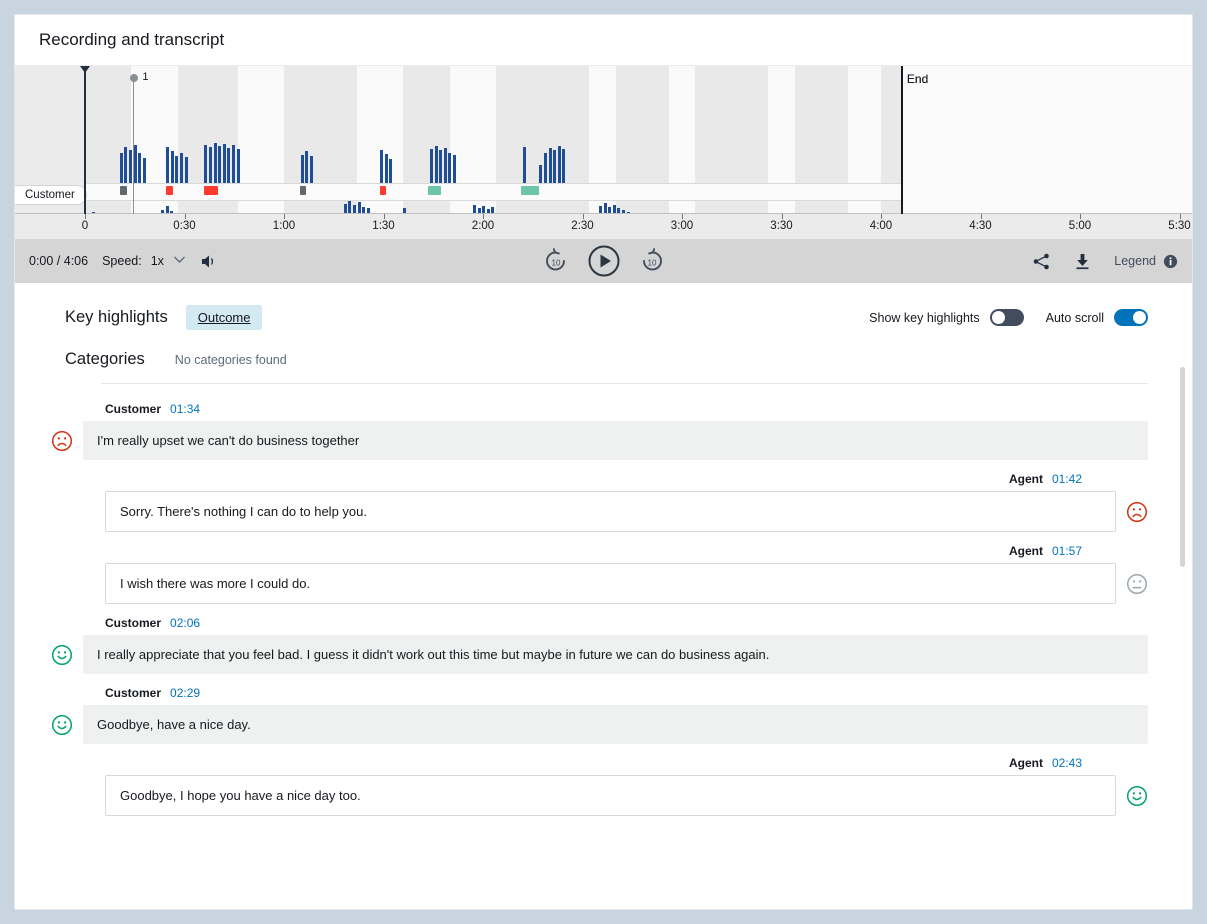 The image size is (1207, 924). I want to click on message-timestamp: 02:29, so click(185, 693).